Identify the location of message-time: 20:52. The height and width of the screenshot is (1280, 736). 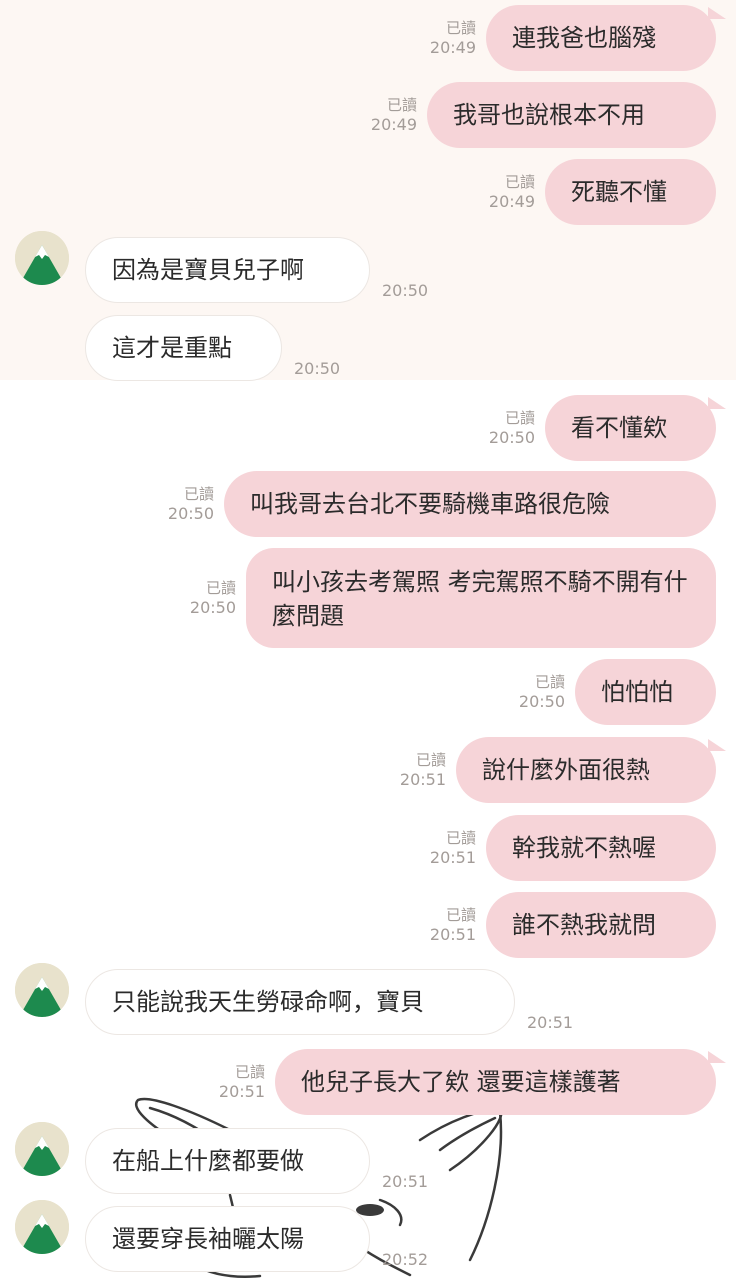
(405, 1259).